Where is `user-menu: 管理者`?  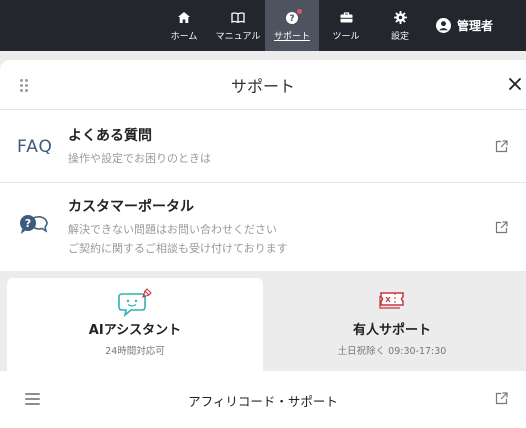 user-menu: 管理者 is located at coordinates (476, 25).